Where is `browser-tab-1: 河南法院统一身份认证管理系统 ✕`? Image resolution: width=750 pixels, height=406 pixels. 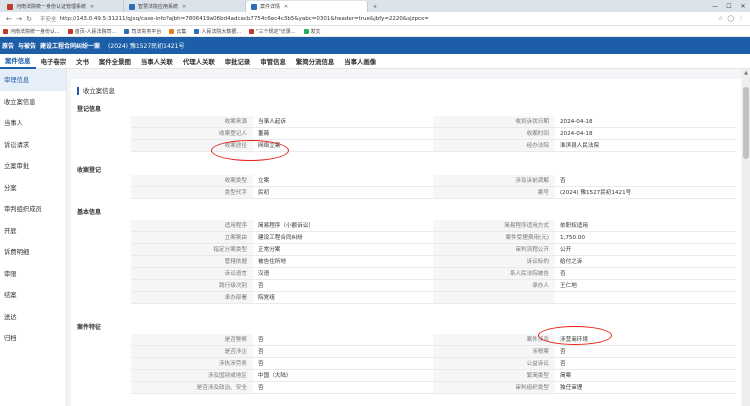 browser-tab-1: 河南法院统一身份认证管理系统 ✕ is located at coordinates (63, 6).